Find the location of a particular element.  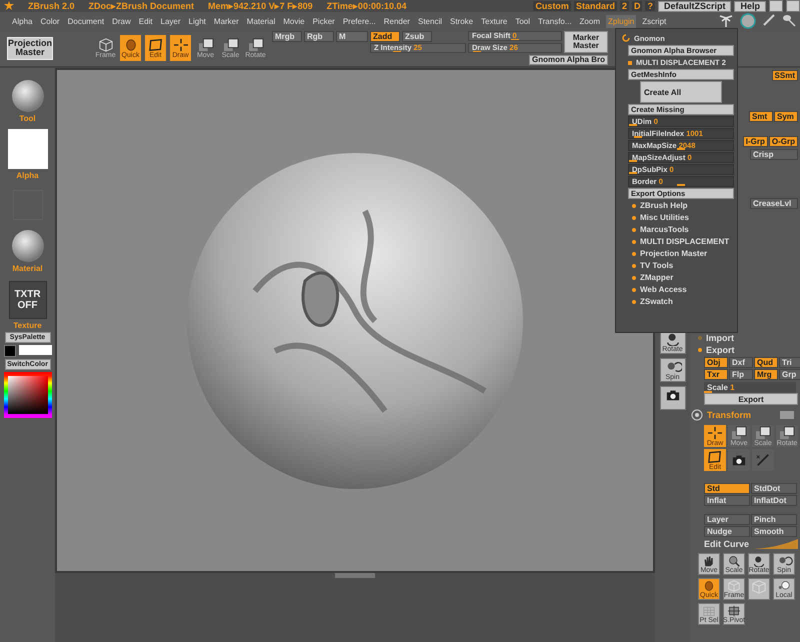

layout-button: Custom is located at coordinates (552, 6).